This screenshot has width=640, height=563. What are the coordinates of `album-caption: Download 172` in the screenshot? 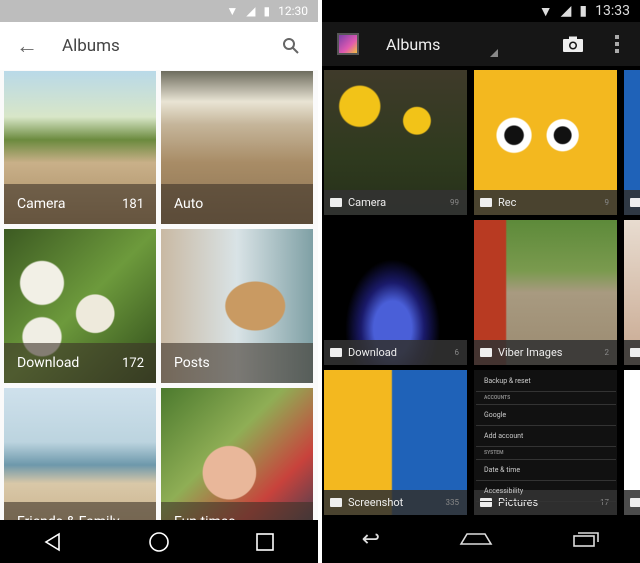 It's located at (80, 363).